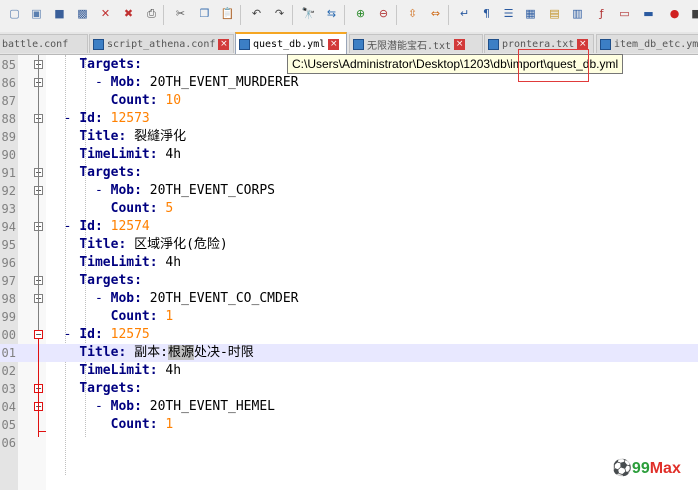  What do you see at coordinates (91, 334) in the screenshot?
I see `yaml-key: Id:` at bounding box center [91, 334].